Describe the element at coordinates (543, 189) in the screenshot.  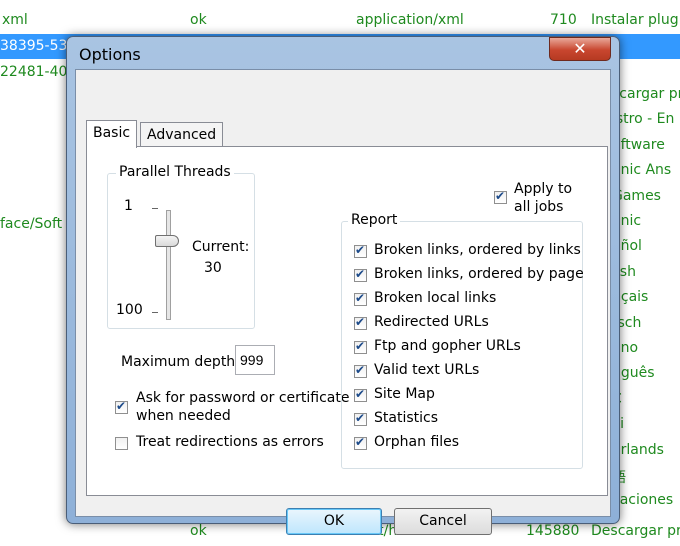
I see `apply-all-label: Apply to` at that location.